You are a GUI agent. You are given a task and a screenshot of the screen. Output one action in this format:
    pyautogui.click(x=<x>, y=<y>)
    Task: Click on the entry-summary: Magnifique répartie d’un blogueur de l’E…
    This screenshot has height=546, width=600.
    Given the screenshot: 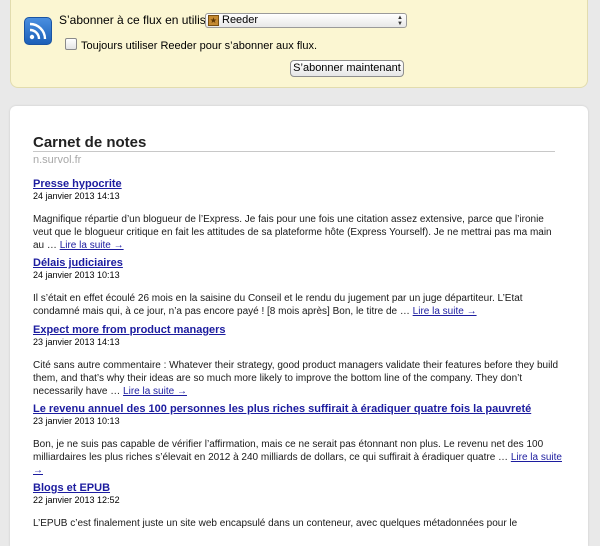 What is the action you would take?
    pyautogui.click(x=298, y=232)
    